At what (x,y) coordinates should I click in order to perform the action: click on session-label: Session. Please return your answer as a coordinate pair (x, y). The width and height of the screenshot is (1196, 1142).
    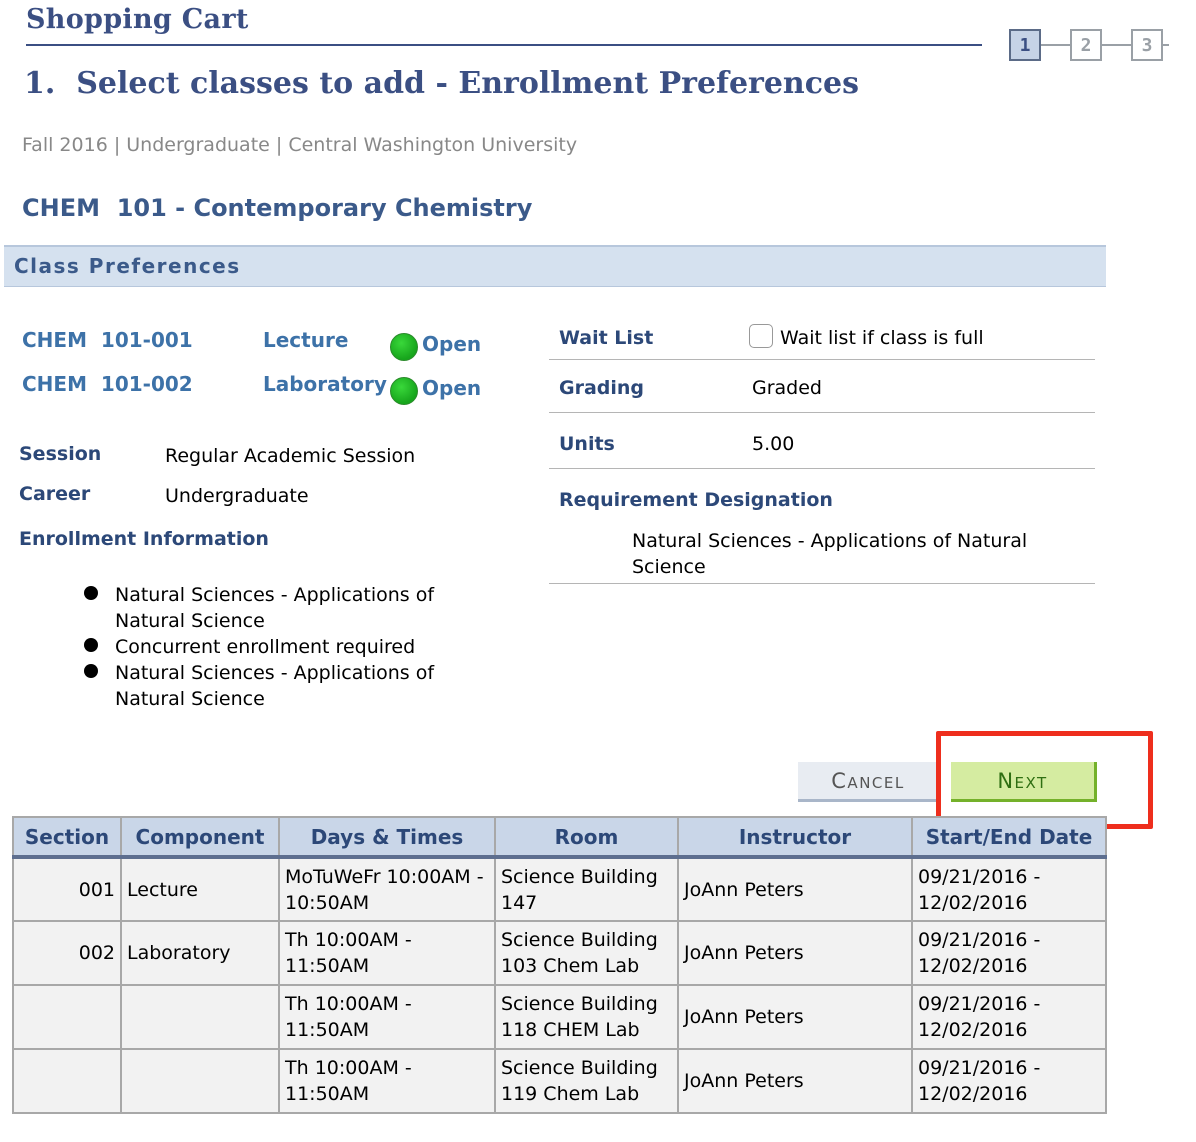
    Looking at the image, I should click on (60, 454).